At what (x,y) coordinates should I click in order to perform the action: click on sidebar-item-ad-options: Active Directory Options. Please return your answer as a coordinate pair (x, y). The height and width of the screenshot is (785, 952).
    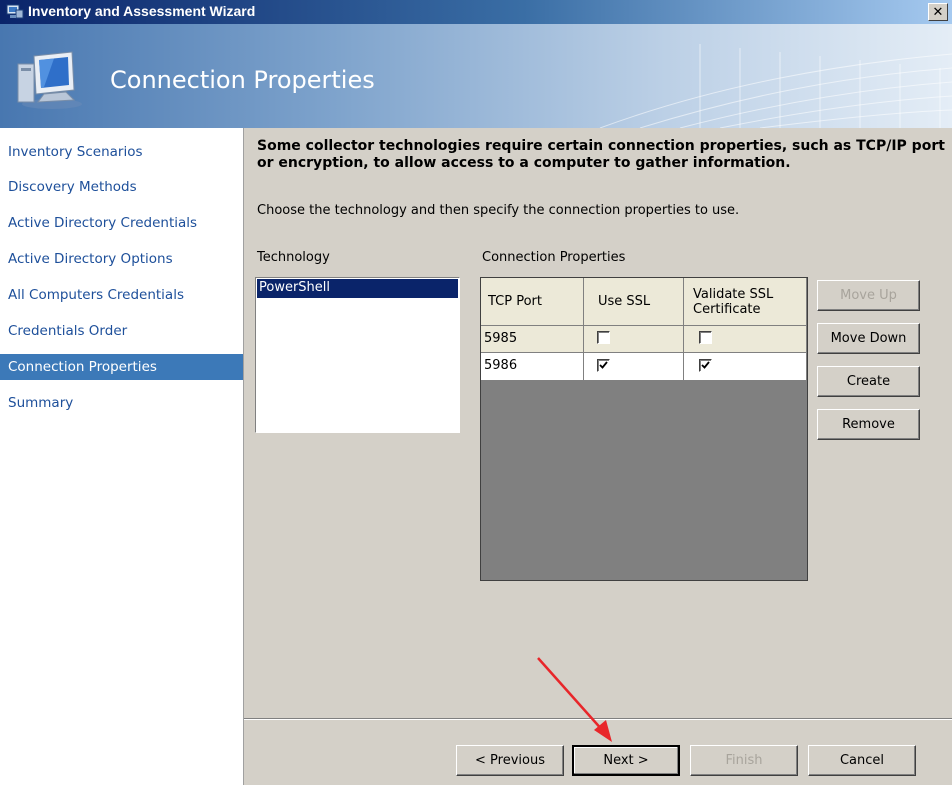
    Looking at the image, I should click on (121, 259).